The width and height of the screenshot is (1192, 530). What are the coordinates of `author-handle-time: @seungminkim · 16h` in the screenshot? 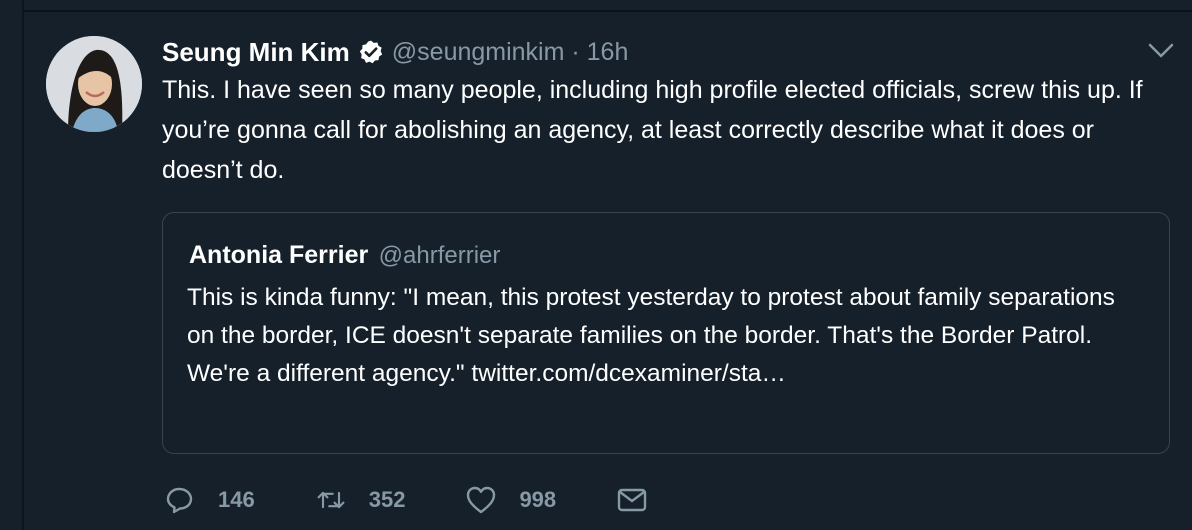 It's located at (510, 52).